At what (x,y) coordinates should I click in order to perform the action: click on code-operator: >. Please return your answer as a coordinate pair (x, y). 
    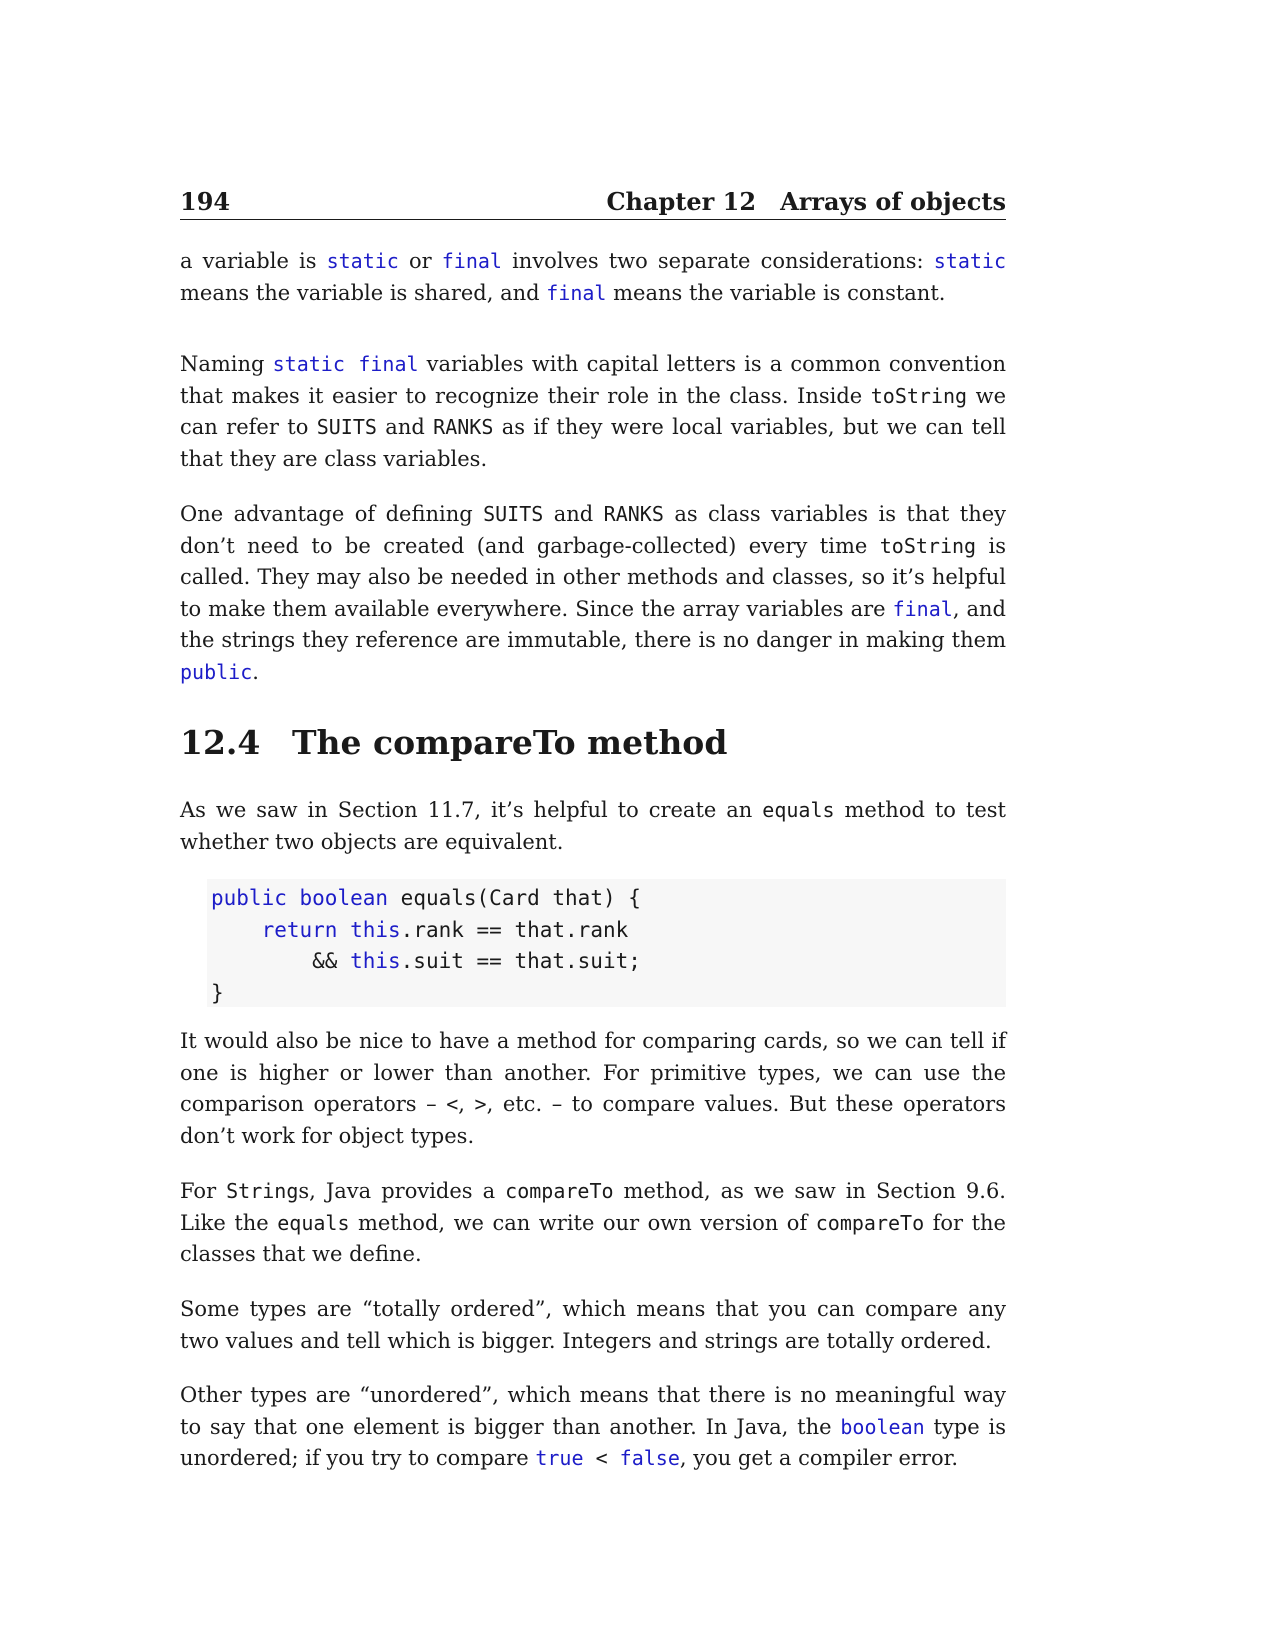
    Looking at the image, I should click on (480, 1104).